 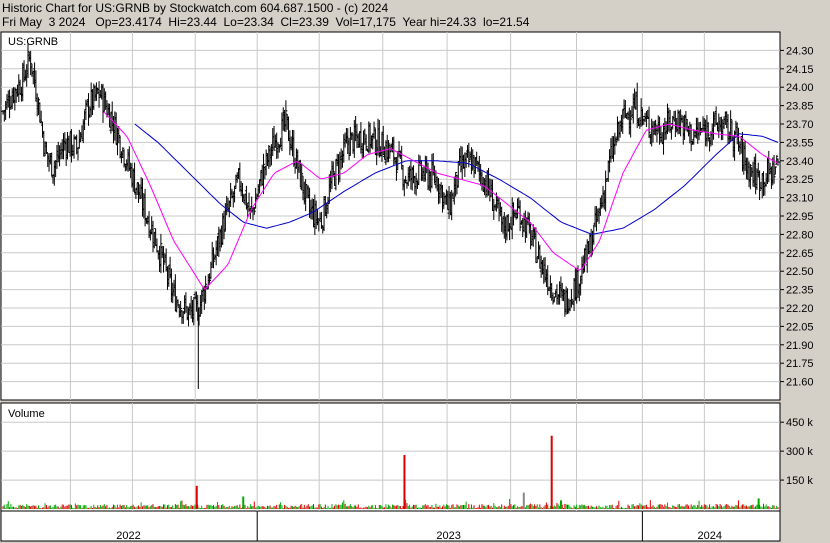 What do you see at coordinates (800, 199) in the screenshot?
I see `price-tick-label: 23.10` at bounding box center [800, 199].